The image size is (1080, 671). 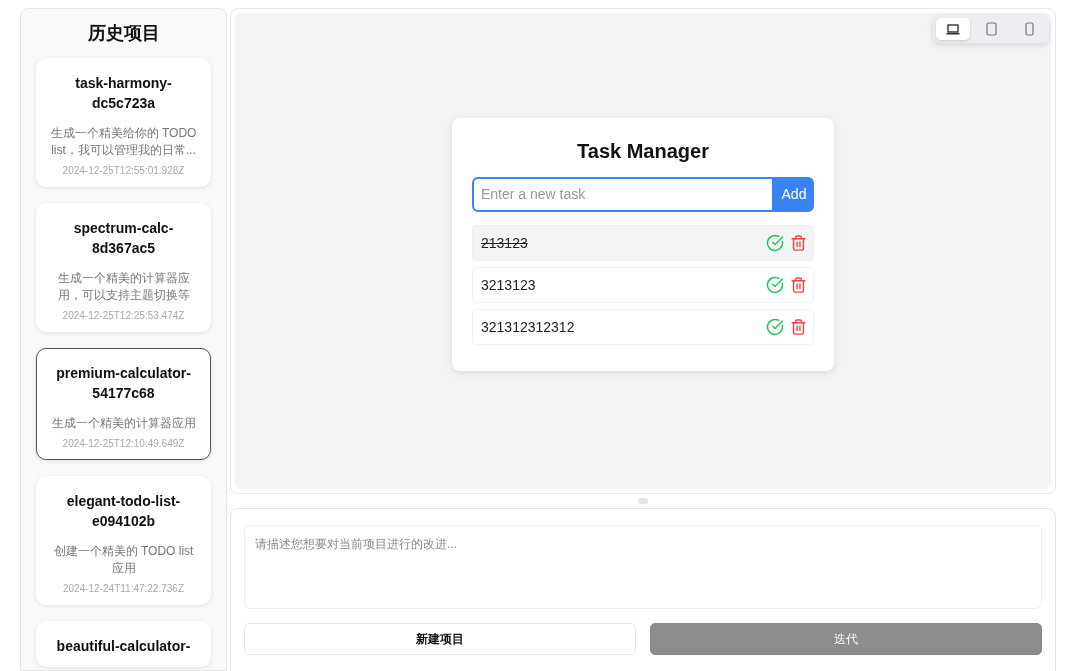 I want to click on project-timestamp: 2024-12-25T12:10:49.649Z, so click(x=123, y=443).